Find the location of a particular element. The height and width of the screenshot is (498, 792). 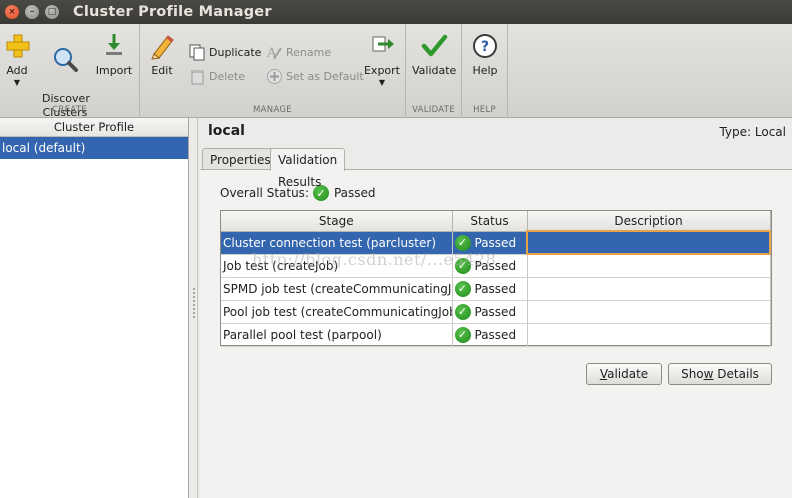

validate-button-mnemonic: V is located at coordinates (603, 374).